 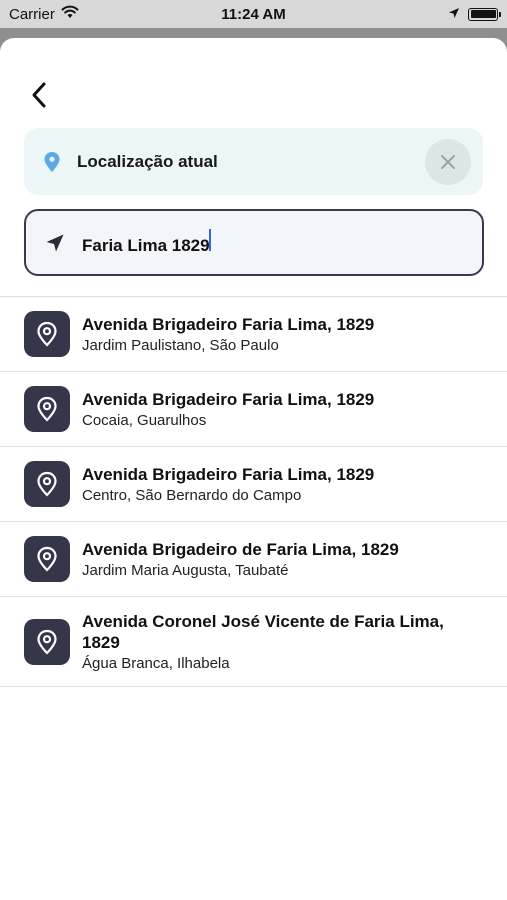 What do you see at coordinates (185, 570) in the screenshot?
I see `result-subtitle: Jardim Maria Augusta, Taubaté` at bounding box center [185, 570].